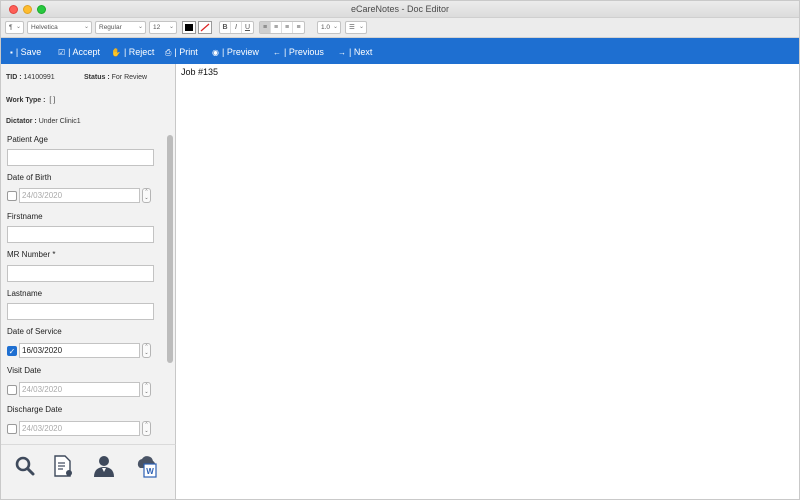 This screenshot has height=500, width=800. Describe the element at coordinates (25, 216) in the screenshot. I see `firstname-label: Firstname` at that location.